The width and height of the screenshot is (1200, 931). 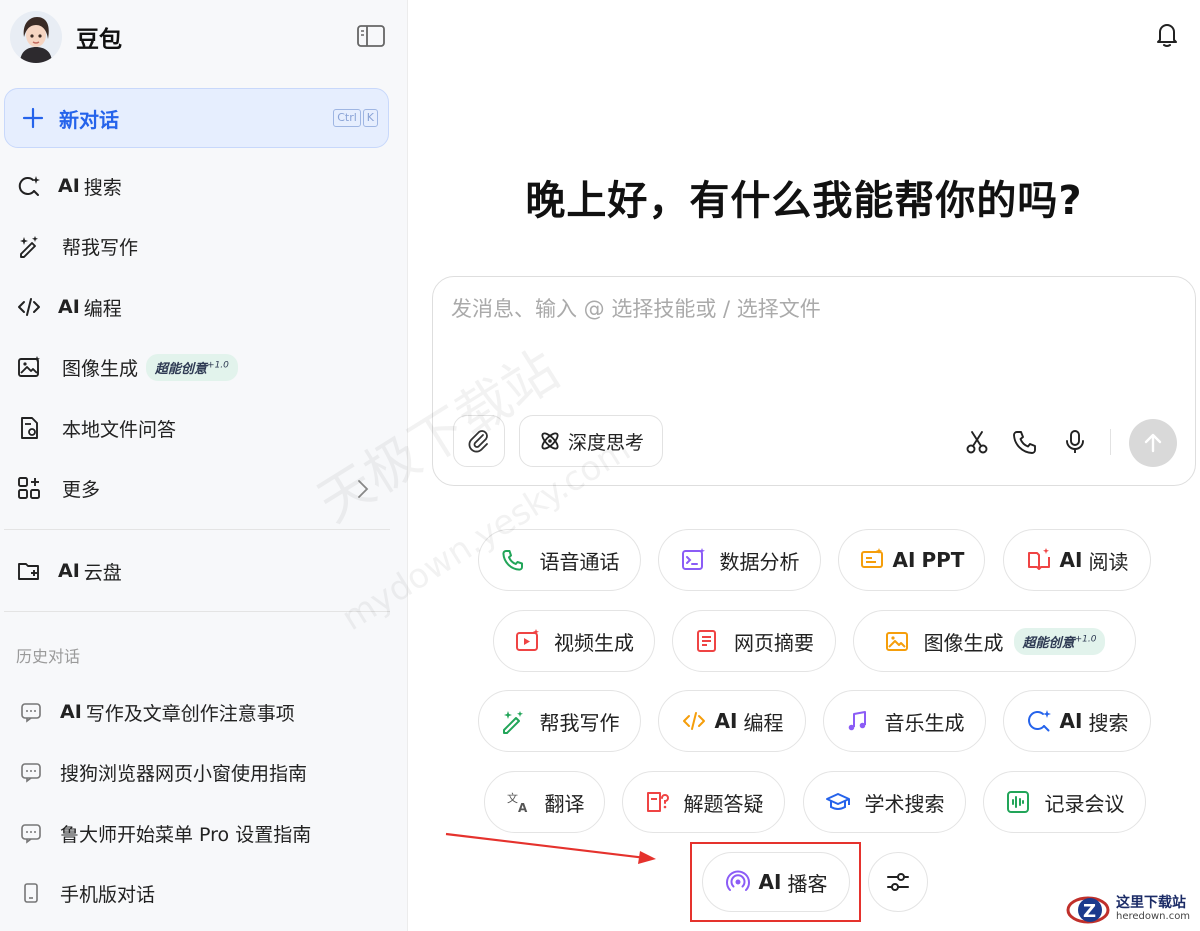 What do you see at coordinates (1108, 722) in the screenshot?
I see `chip-label: 搜索` at bounding box center [1108, 722].